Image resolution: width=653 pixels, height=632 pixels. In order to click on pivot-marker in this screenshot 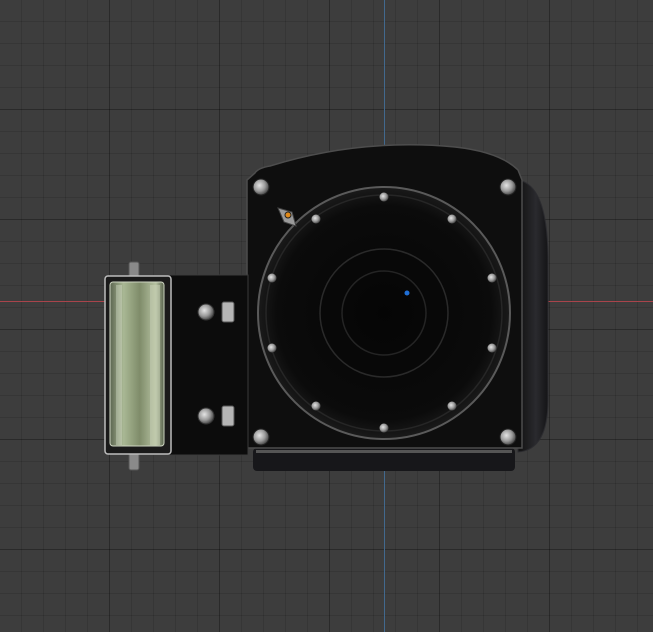, I will do `click(288, 215)`.